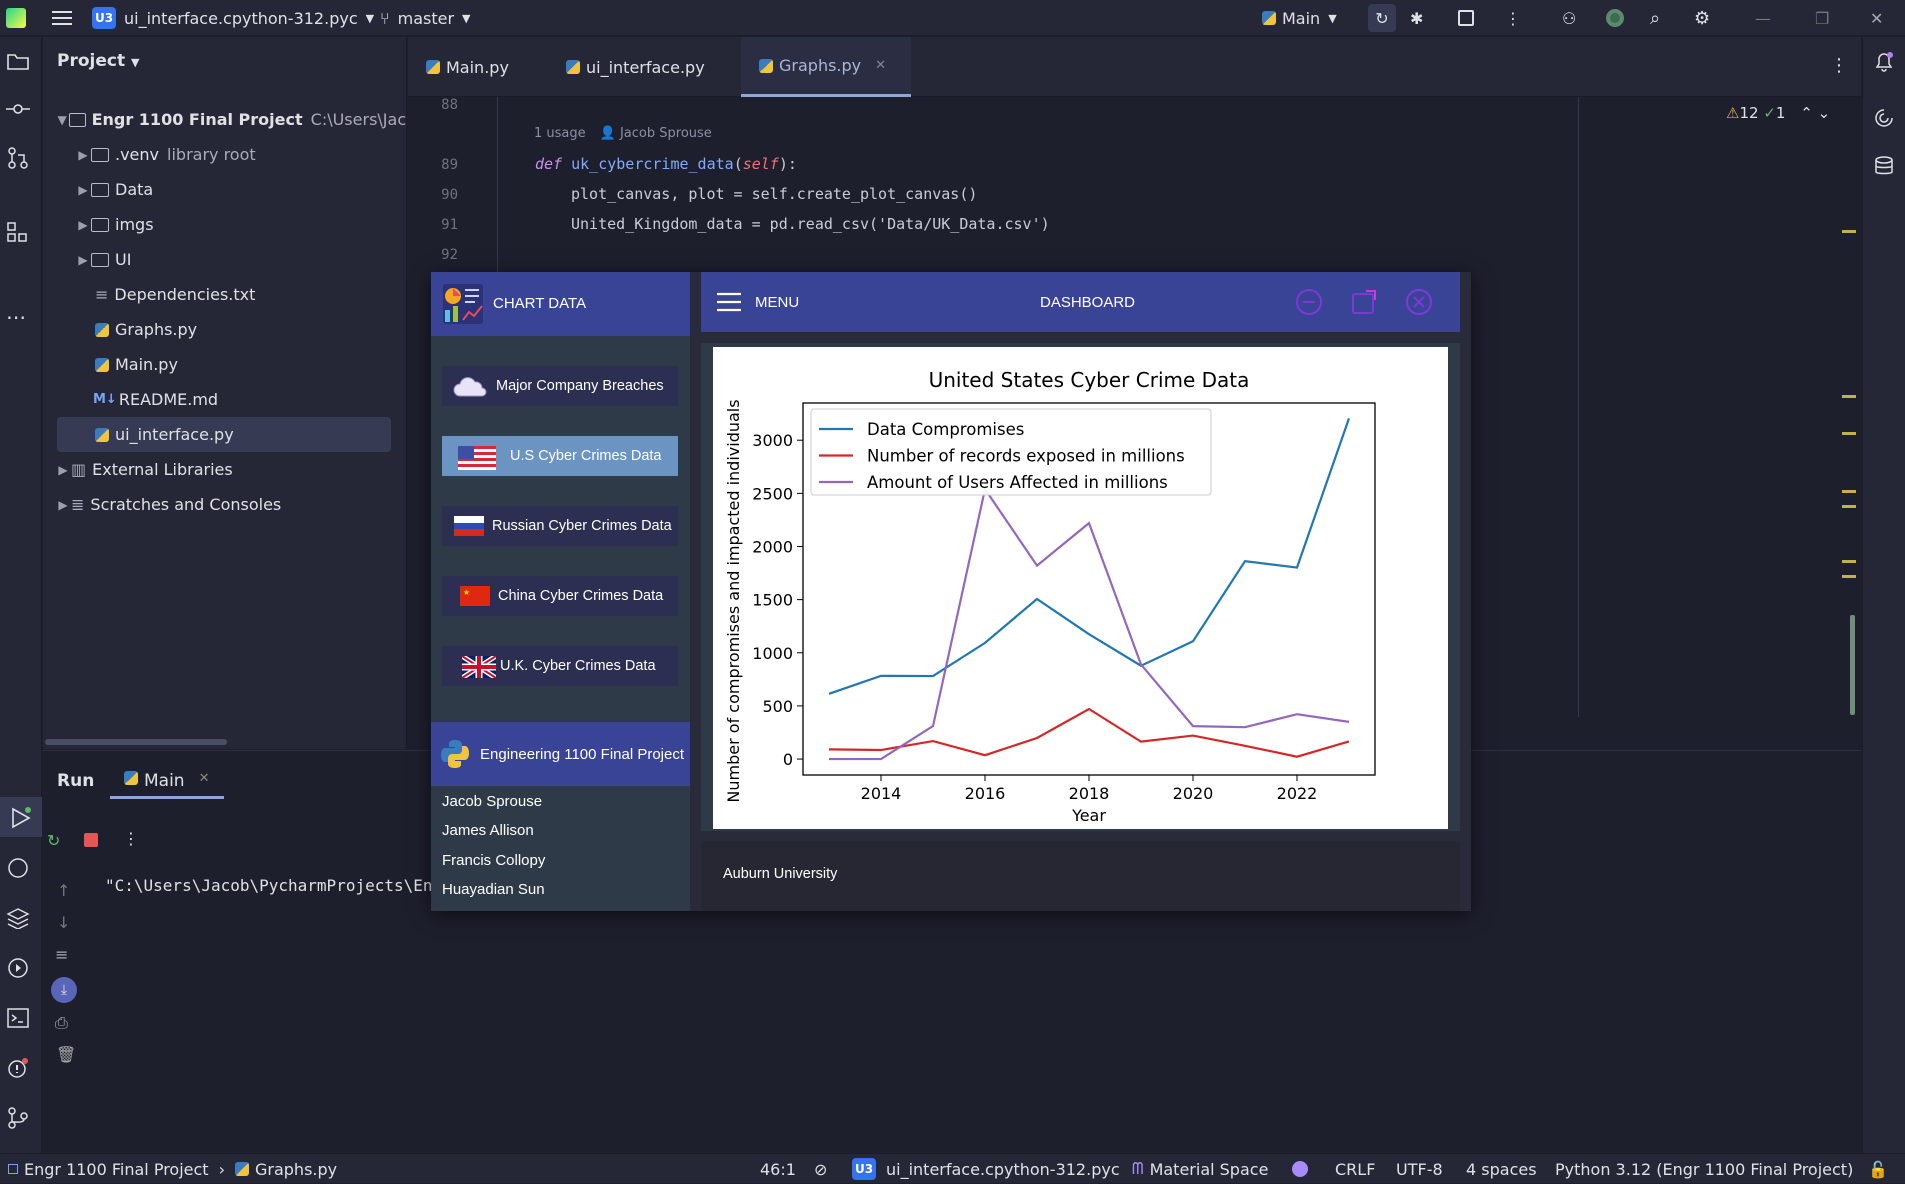  Describe the element at coordinates (1884, 62) in the screenshot. I see `notifications-icon` at that location.